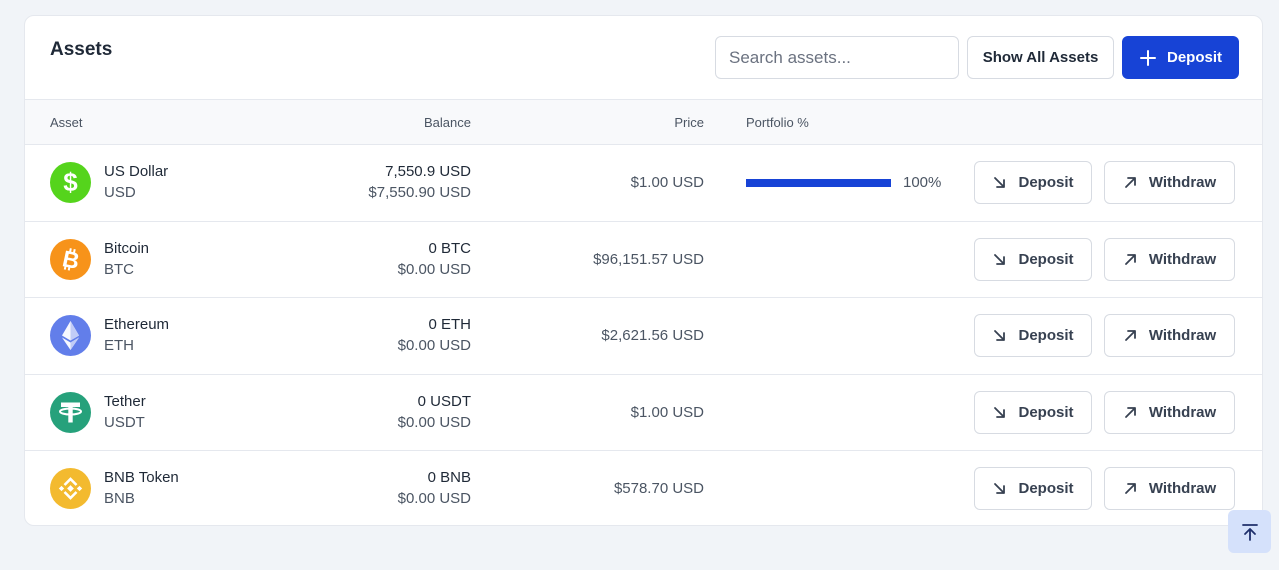 Image resolution: width=1279 pixels, height=570 pixels. I want to click on portfolio-bar-fill, so click(818, 183).